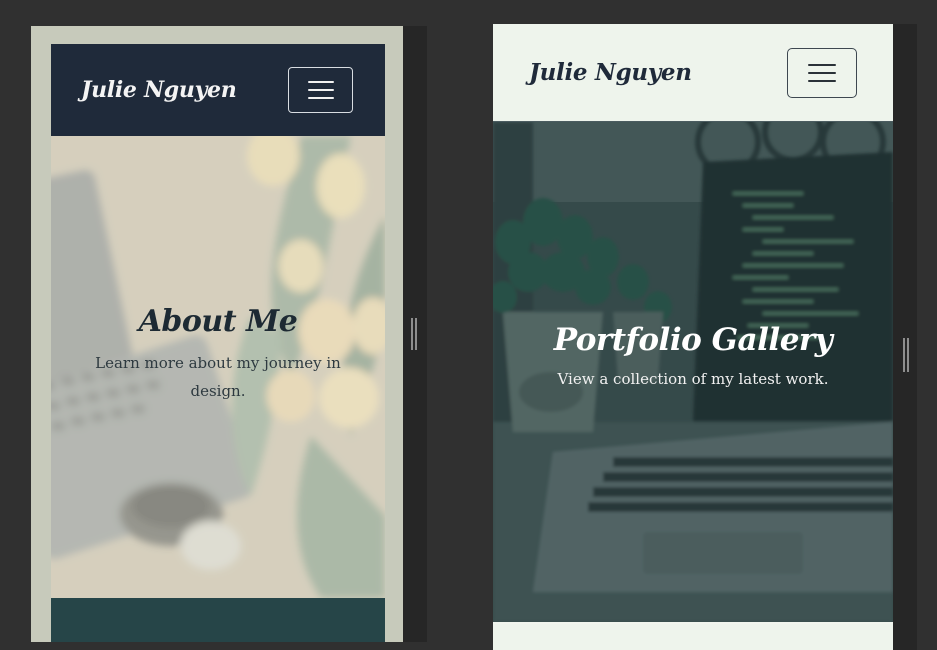 The height and width of the screenshot is (650, 937). What do you see at coordinates (693, 340) in the screenshot?
I see `page-title: Portfolio Gallery` at bounding box center [693, 340].